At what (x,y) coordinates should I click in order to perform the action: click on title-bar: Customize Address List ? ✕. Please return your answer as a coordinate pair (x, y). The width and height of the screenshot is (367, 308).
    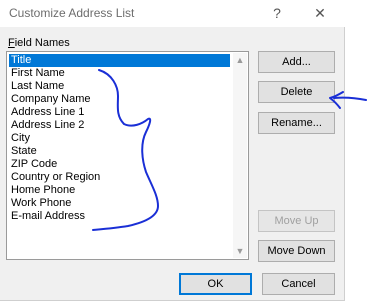
    Looking at the image, I should click on (172, 13).